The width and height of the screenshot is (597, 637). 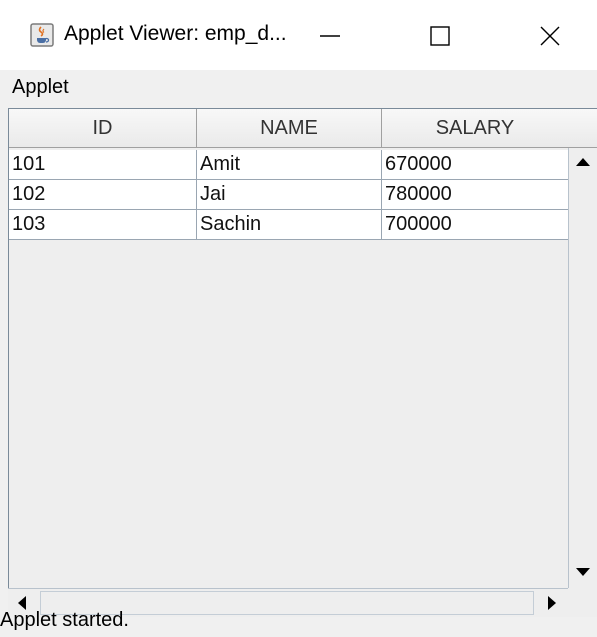 I want to click on column-header-name: NAME, so click(x=289, y=128).